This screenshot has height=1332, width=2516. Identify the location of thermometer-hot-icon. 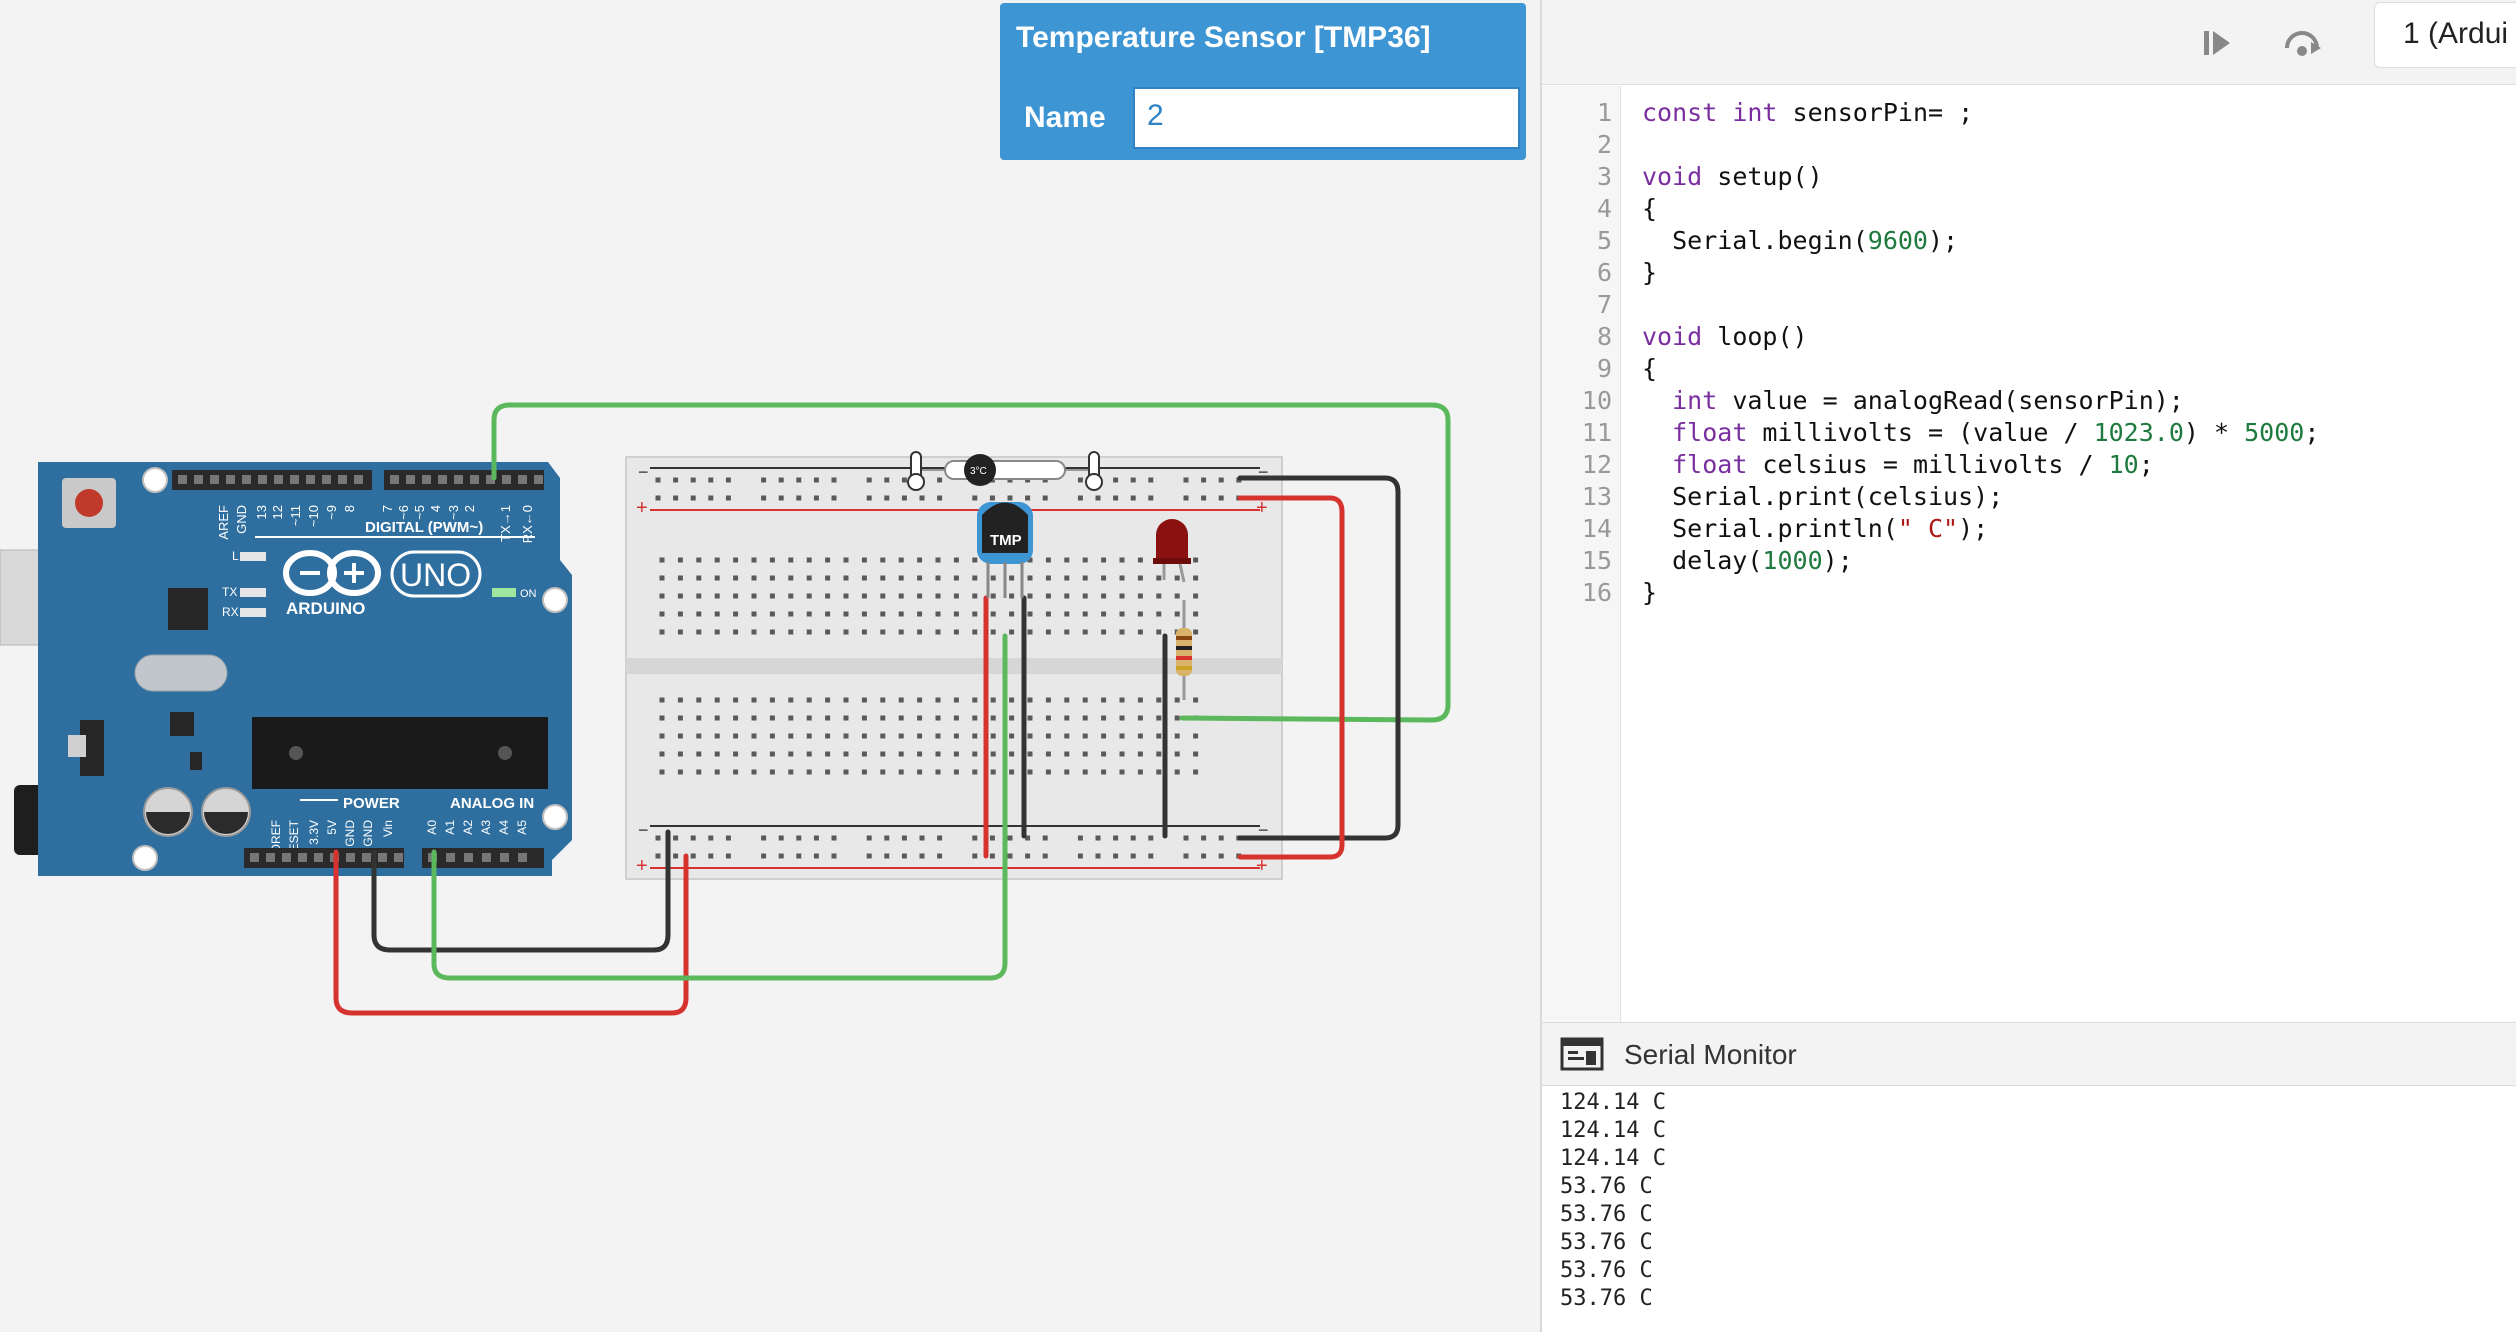
(1094, 471).